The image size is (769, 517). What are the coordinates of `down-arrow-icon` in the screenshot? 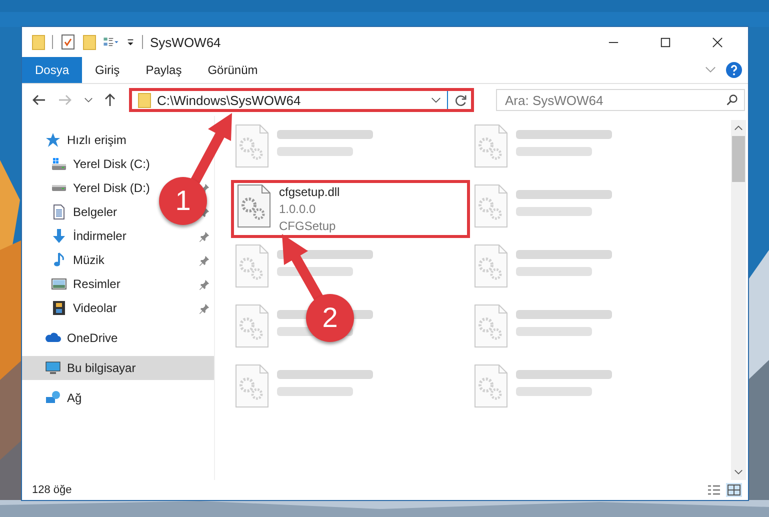 It's located at (59, 236).